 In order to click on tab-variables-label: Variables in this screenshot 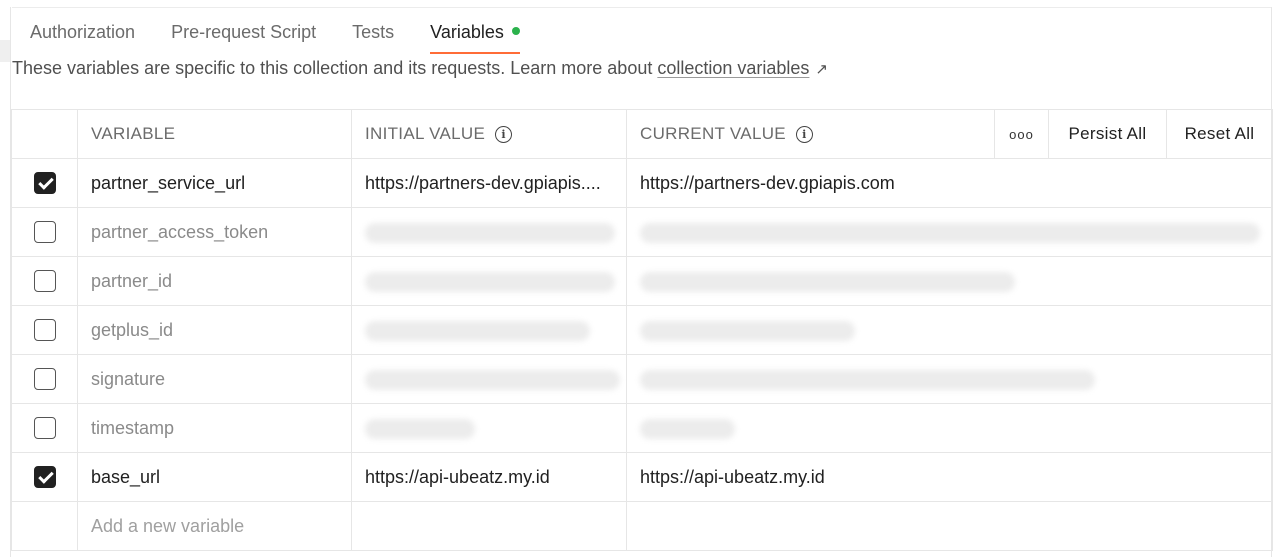, I will do `click(467, 32)`.